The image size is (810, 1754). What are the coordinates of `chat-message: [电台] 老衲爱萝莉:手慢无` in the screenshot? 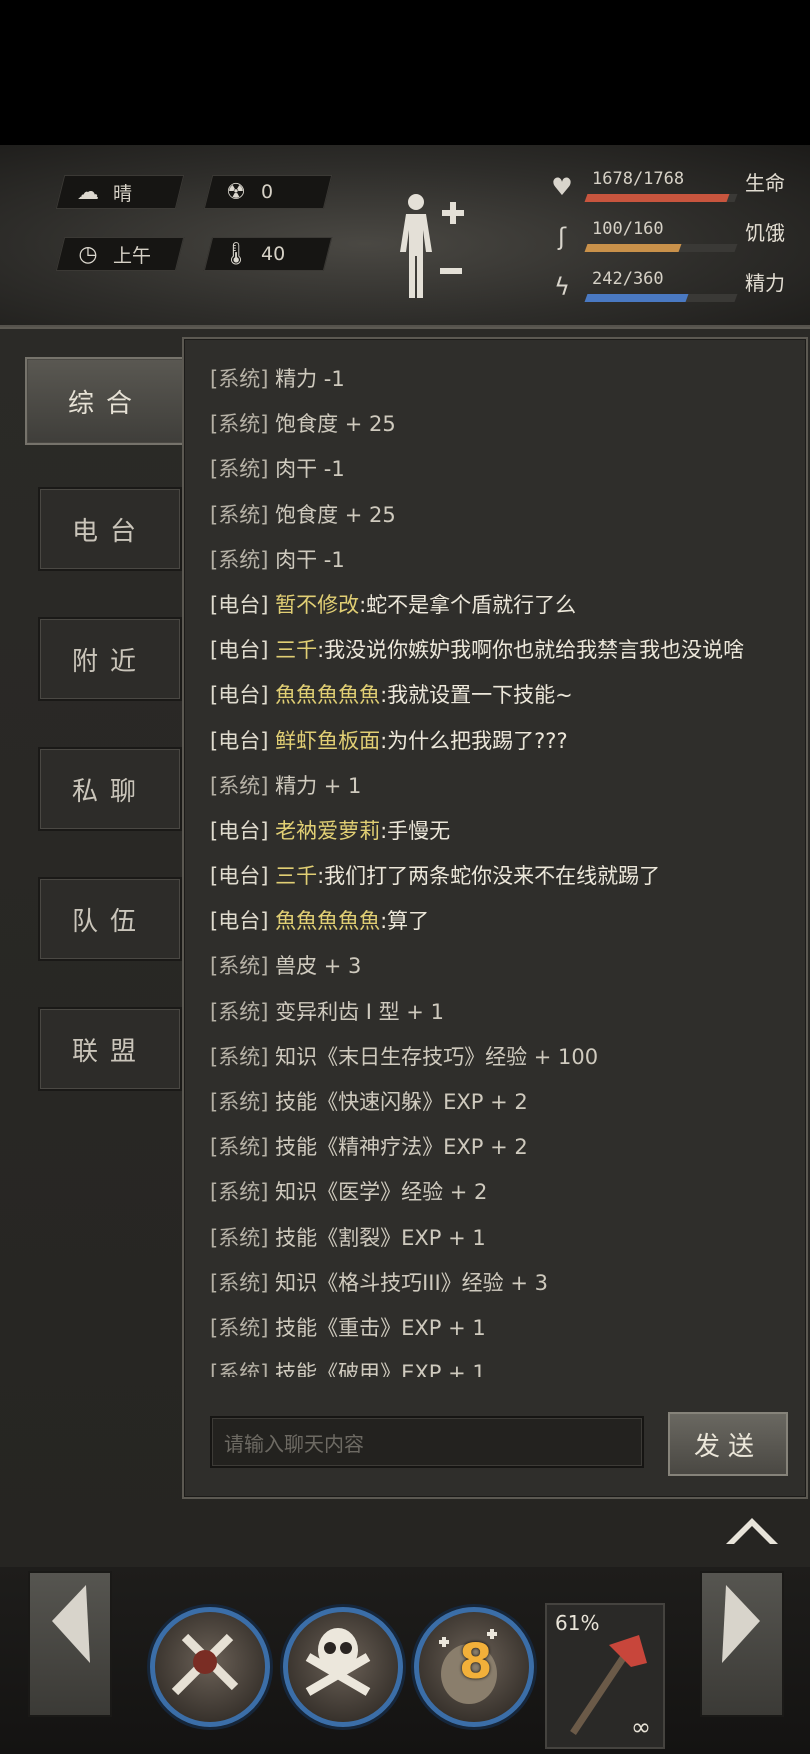 It's located at (505, 831).